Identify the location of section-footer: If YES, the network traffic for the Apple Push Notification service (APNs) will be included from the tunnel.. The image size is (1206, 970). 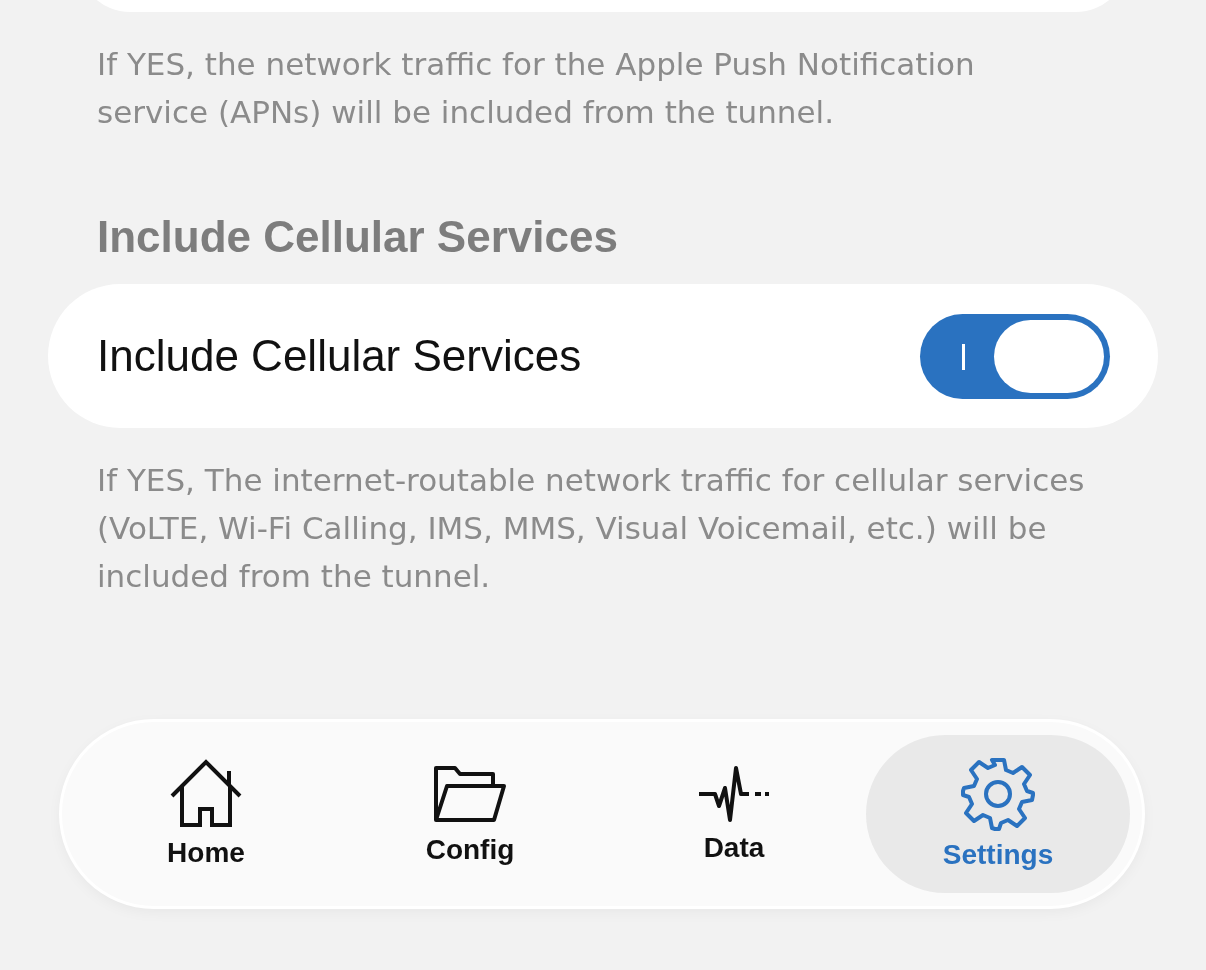
(603, 88).